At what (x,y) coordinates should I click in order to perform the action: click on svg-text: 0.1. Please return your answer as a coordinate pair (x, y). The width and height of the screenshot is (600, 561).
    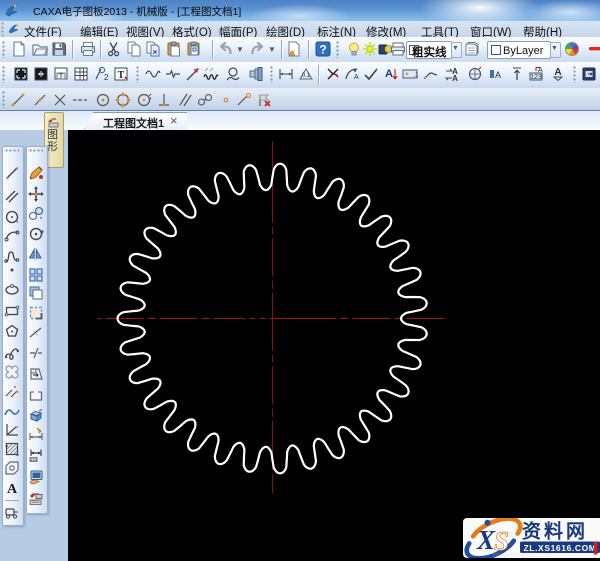
    Looking at the image, I should click on (306, 76).